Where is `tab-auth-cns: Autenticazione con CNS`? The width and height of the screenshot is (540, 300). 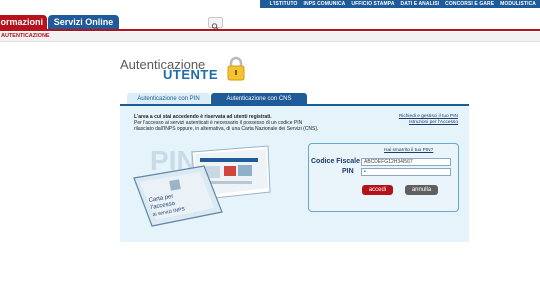 tab-auth-cns: Autenticazione con CNS is located at coordinates (259, 98).